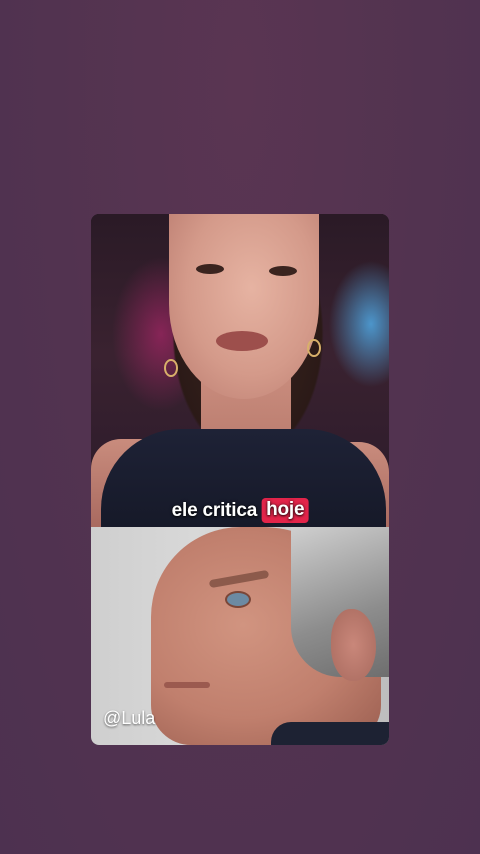 The width and height of the screenshot is (480, 854). What do you see at coordinates (214, 510) in the screenshot?
I see `caption-text: ele critica` at bounding box center [214, 510].